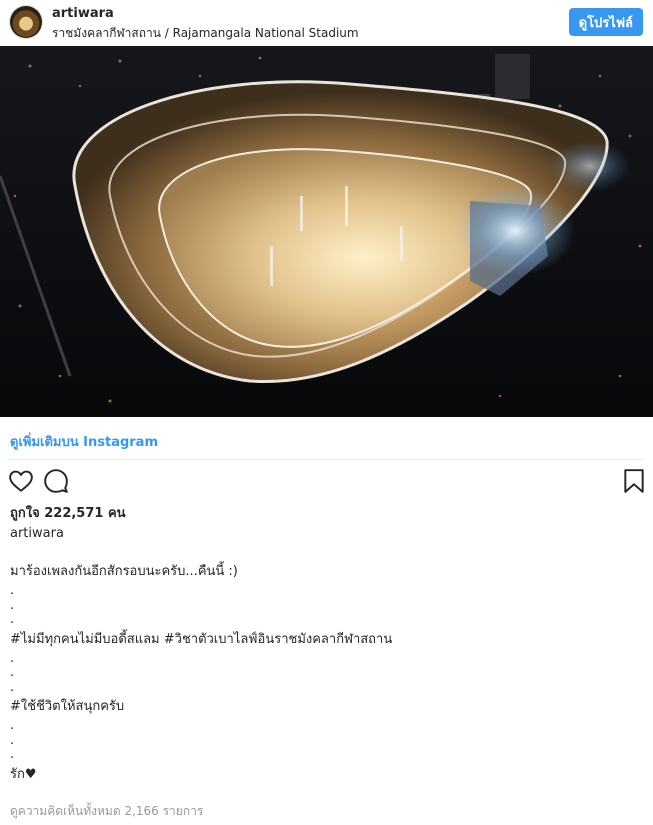 The width and height of the screenshot is (653, 825). What do you see at coordinates (56, 483) in the screenshot?
I see `comment-icon` at bounding box center [56, 483].